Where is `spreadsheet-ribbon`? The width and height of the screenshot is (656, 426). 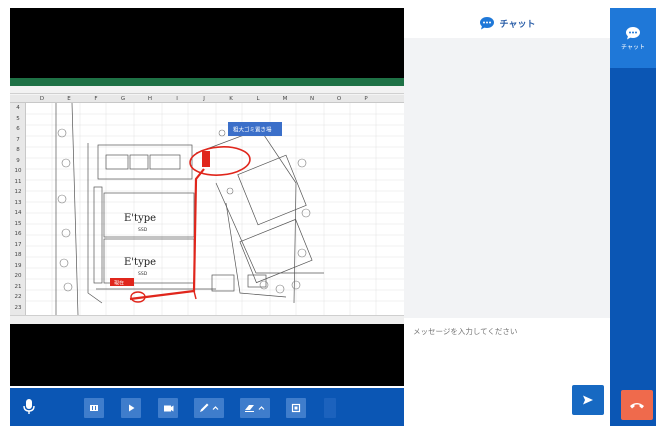
spreadsheet-ribbon is located at coordinates (207, 90).